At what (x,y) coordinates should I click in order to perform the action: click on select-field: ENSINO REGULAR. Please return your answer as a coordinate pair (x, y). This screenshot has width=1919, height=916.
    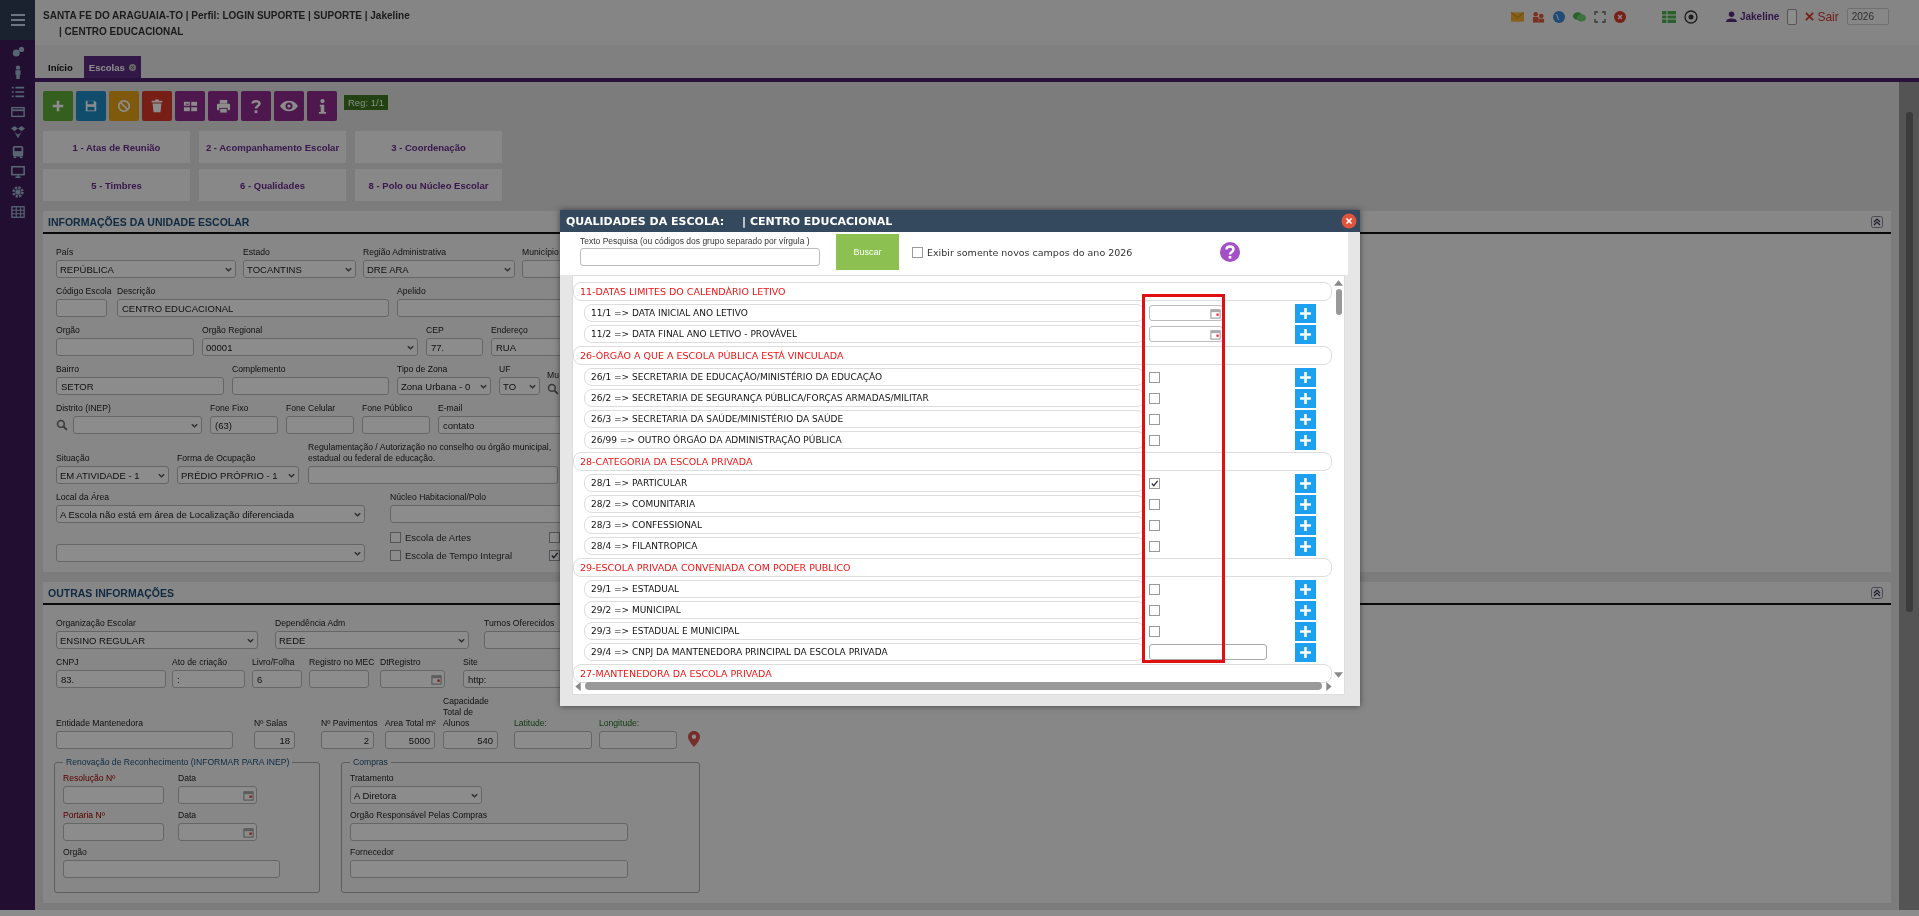
    Looking at the image, I should click on (157, 640).